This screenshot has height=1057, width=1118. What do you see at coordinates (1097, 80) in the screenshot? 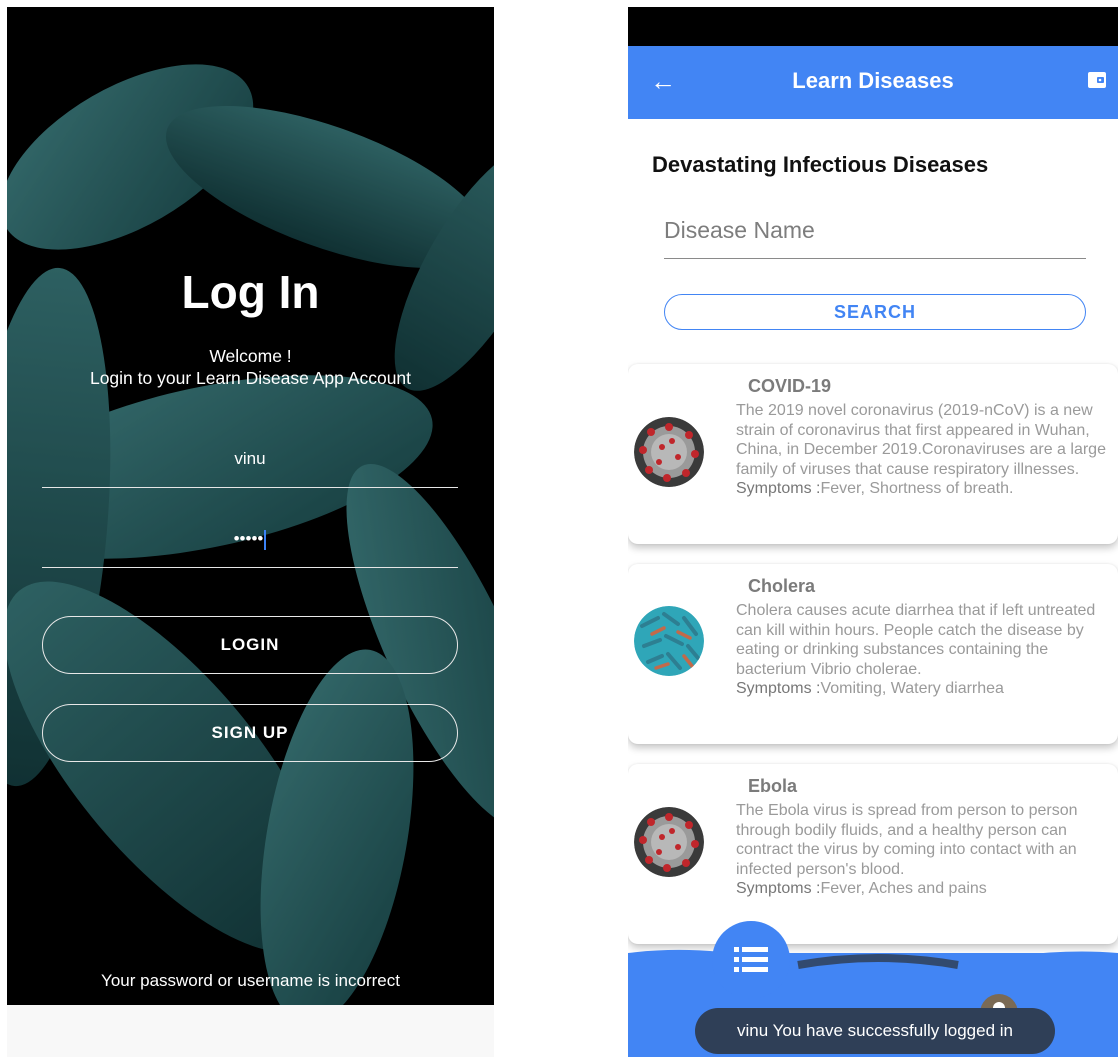
I see `wallet-icon` at bounding box center [1097, 80].